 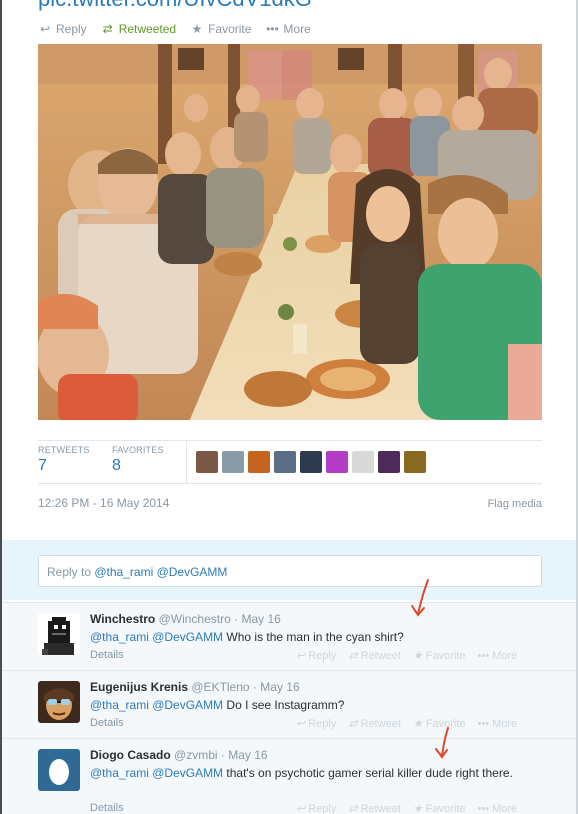 What do you see at coordinates (104, 503) in the screenshot?
I see `tweet-timestamp: 12:26 PM - 16 May 2014` at bounding box center [104, 503].